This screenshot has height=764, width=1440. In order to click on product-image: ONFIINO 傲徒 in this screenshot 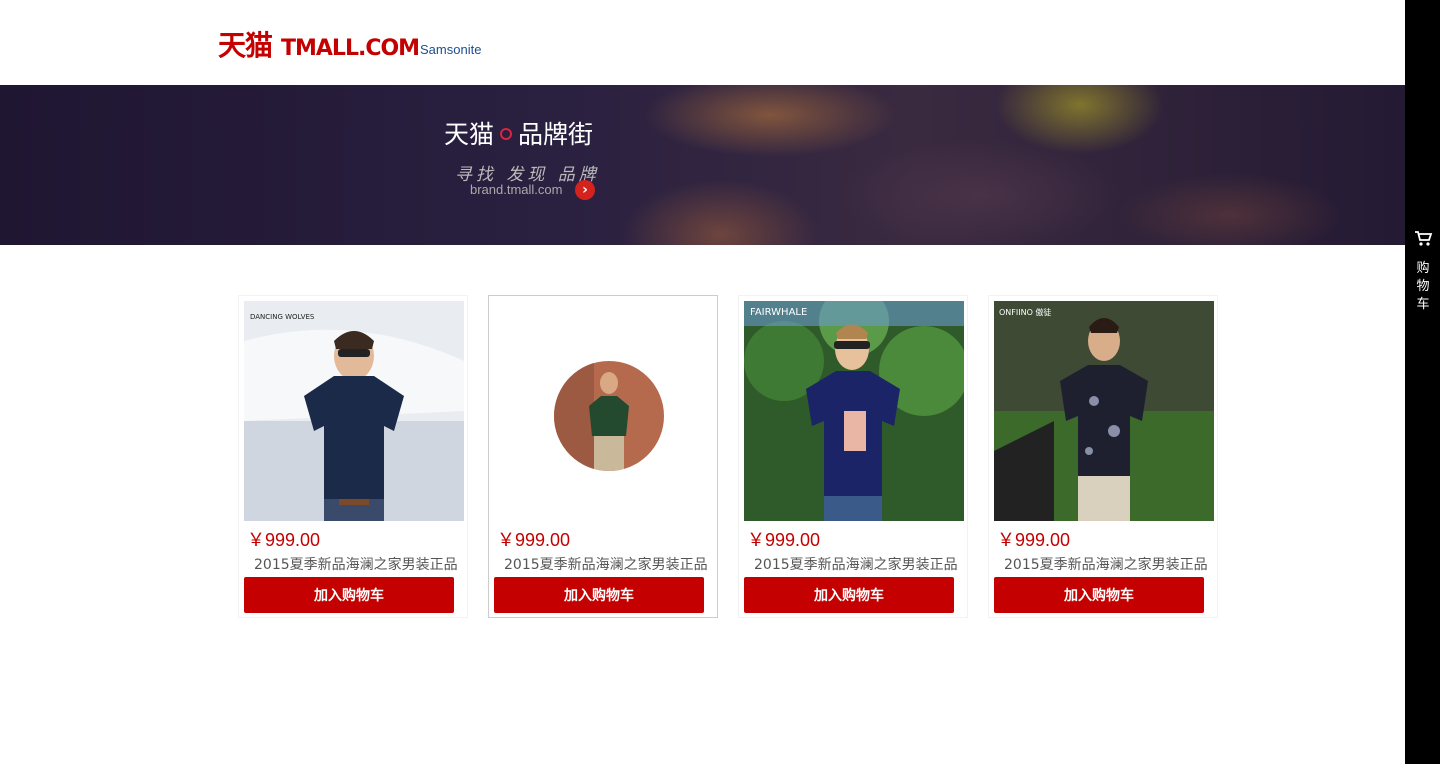, I will do `click(1104, 411)`.